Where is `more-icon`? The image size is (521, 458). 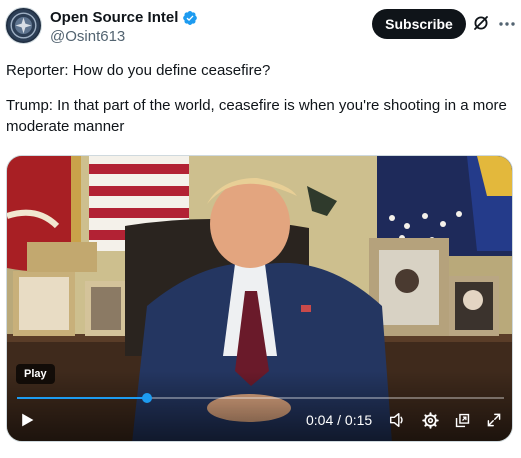 more-icon is located at coordinates (507, 24).